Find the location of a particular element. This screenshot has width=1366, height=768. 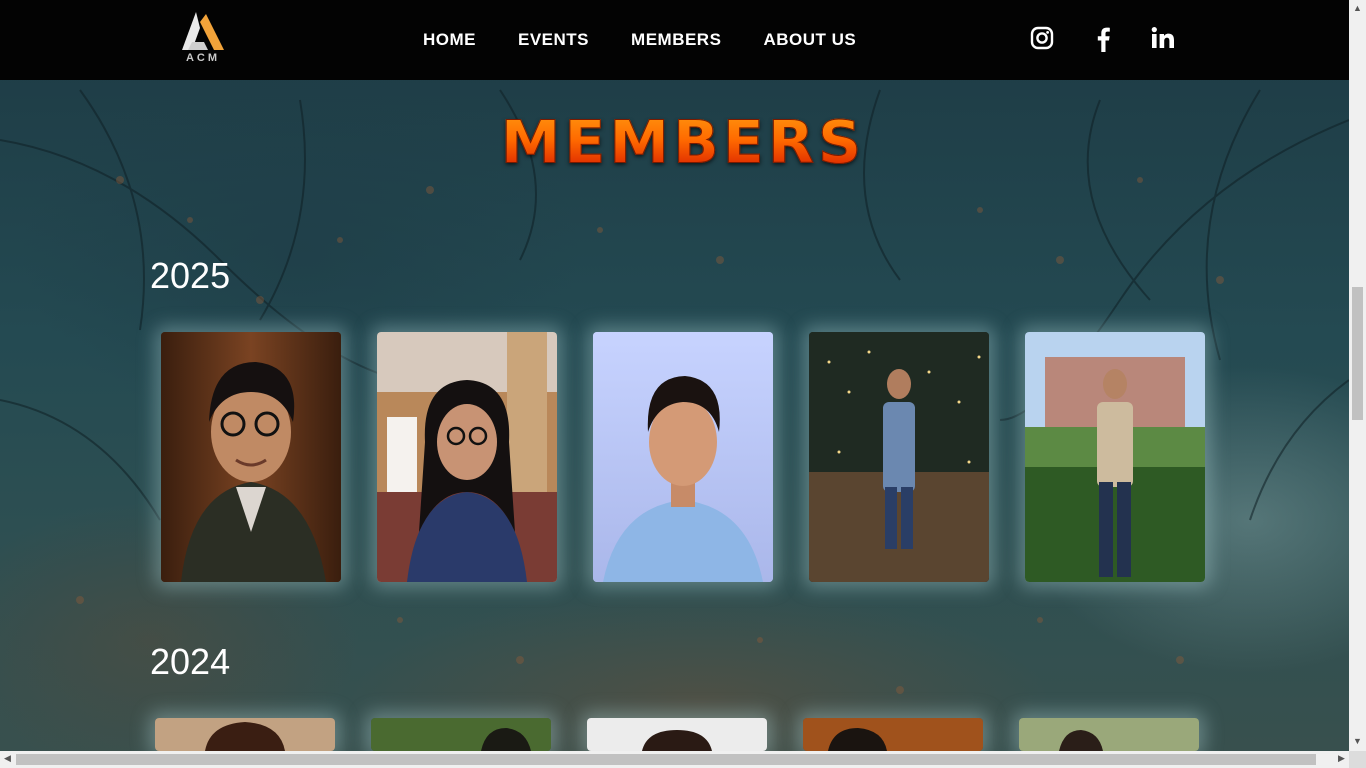

nav-events: EVENTS is located at coordinates (553, 40).